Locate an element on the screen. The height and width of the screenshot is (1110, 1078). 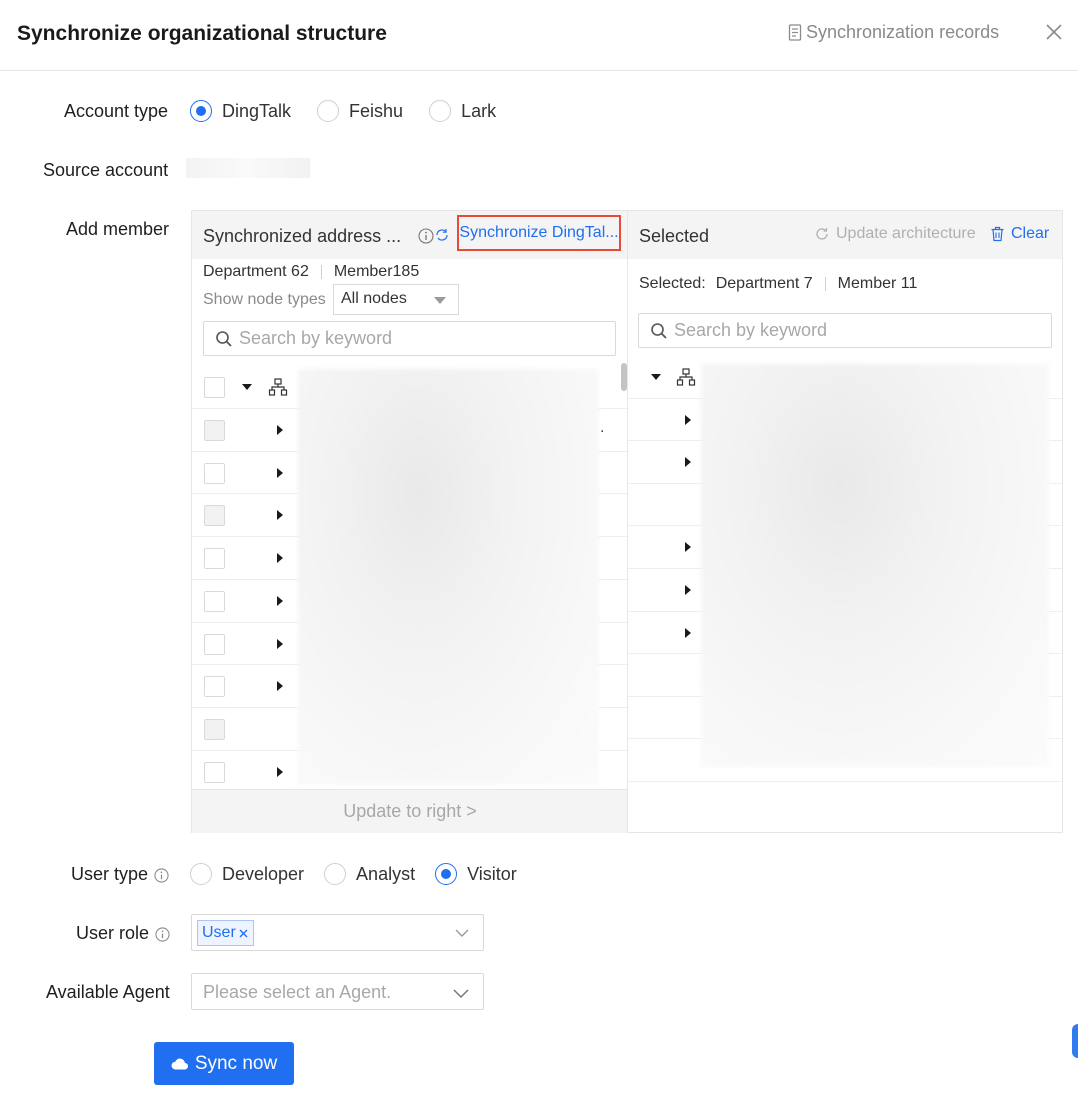
radio-dingtalk: DingTalk is located at coordinates (240, 111).